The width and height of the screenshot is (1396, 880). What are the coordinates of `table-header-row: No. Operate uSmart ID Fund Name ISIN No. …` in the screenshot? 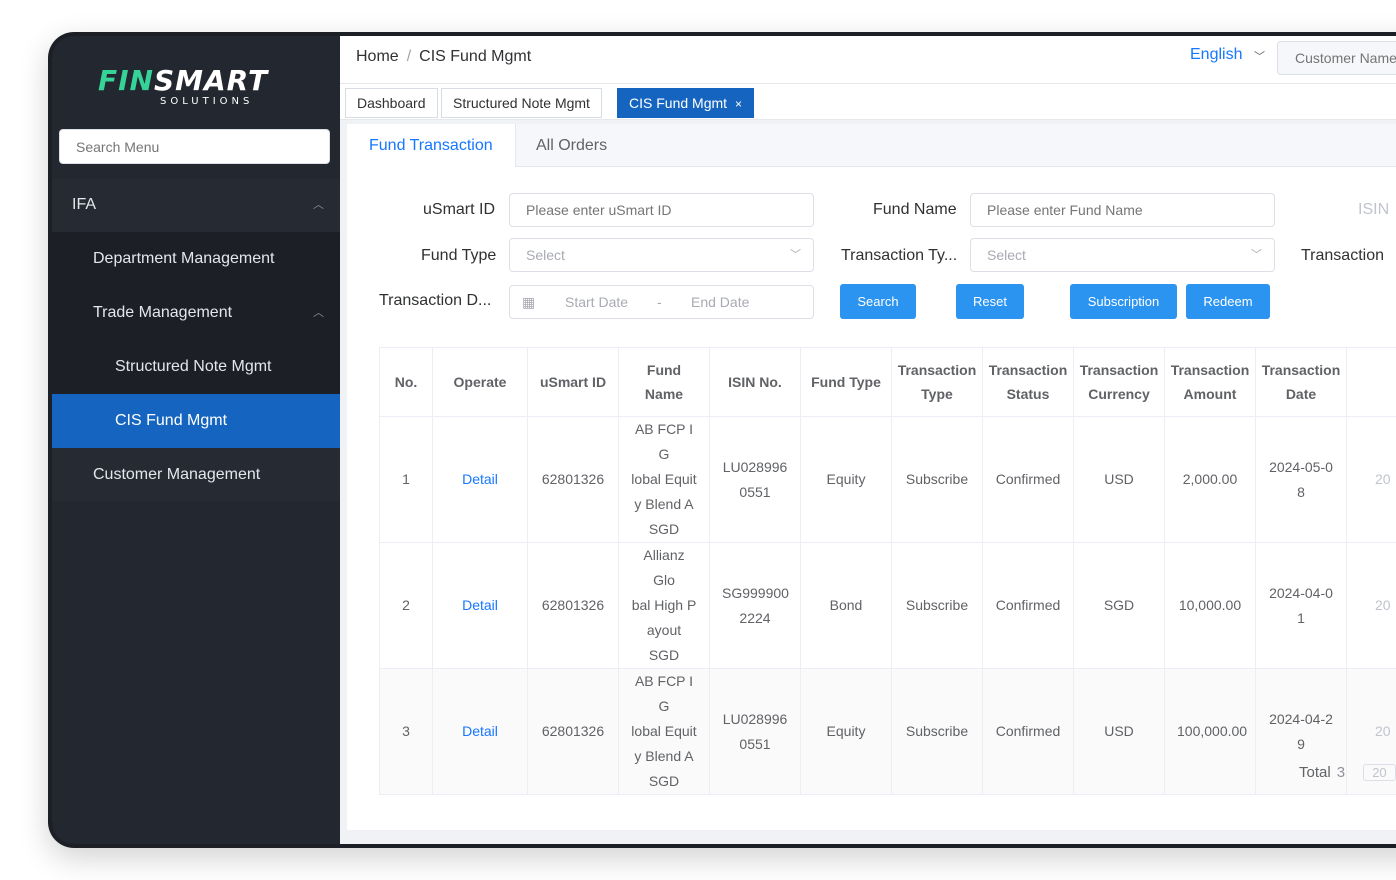 It's located at (887, 382).